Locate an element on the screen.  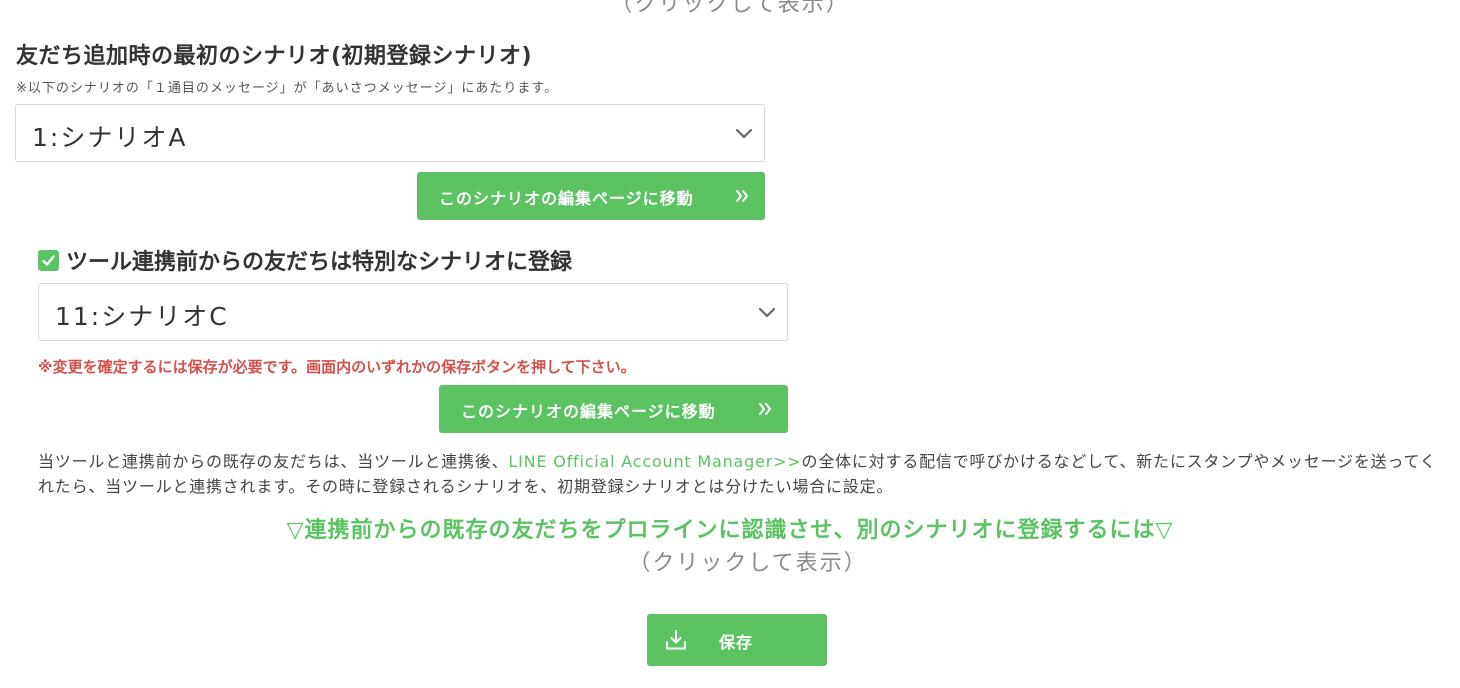
special-scenario-checkbox is located at coordinates (48, 260).